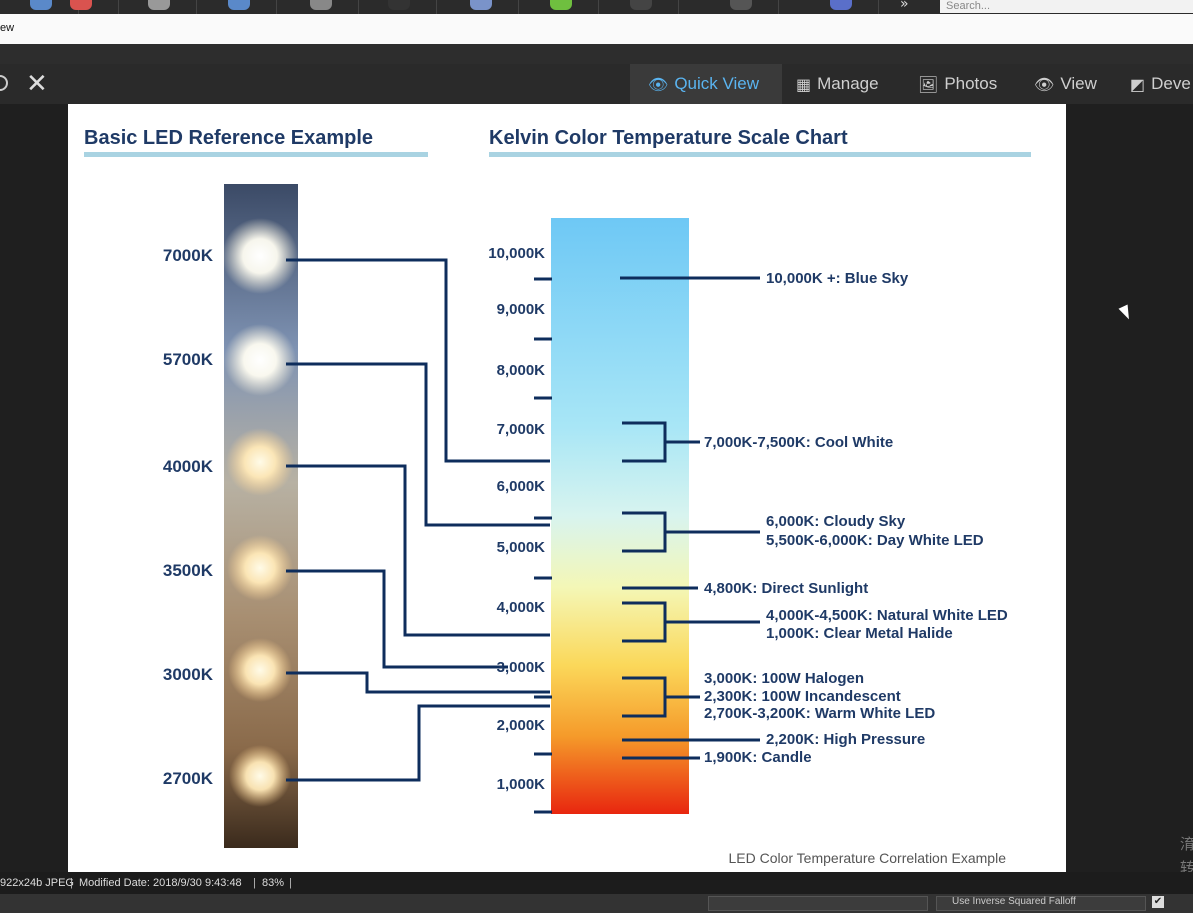 This screenshot has width=1193, height=913. I want to click on scale-tick-label: 3,000K, so click(521, 667).